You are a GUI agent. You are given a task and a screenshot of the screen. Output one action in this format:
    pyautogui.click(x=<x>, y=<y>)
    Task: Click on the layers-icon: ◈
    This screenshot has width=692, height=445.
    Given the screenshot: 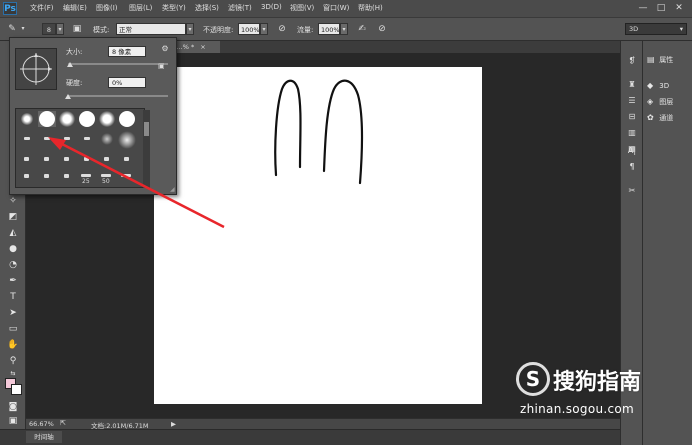 What is the action you would take?
    pyautogui.click(x=650, y=101)
    